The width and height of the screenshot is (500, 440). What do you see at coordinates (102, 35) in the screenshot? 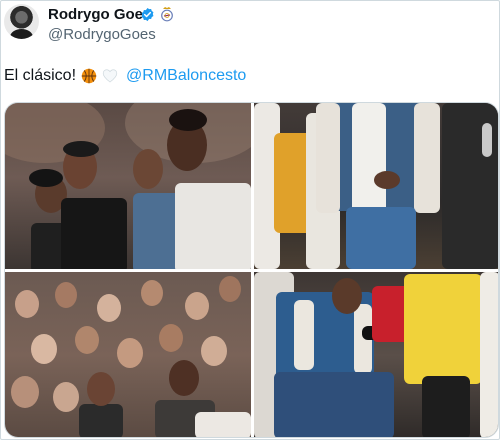
I see `author-handle: @RodrygoGoes` at bounding box center [102, 35].